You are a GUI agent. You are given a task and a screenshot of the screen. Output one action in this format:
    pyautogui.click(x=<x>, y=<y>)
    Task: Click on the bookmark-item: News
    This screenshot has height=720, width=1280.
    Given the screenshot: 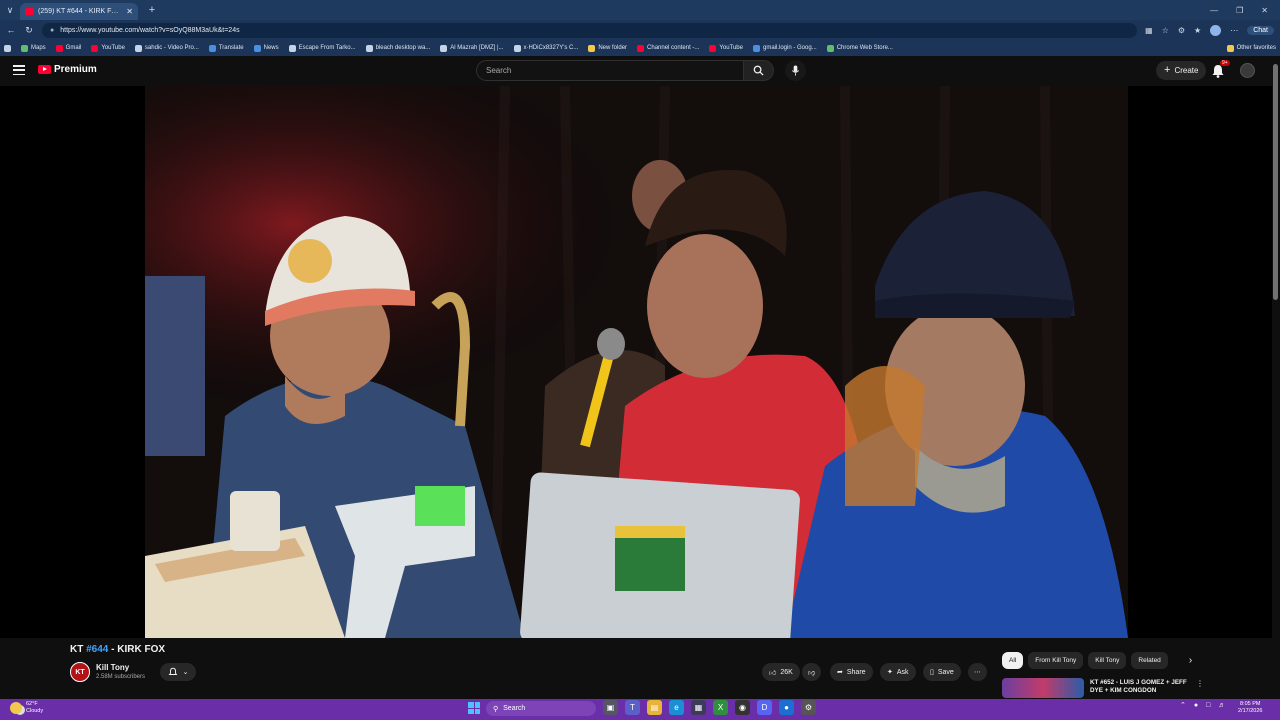 What is the action you would take?
    pyautogui.click(x=266, y=48)
    